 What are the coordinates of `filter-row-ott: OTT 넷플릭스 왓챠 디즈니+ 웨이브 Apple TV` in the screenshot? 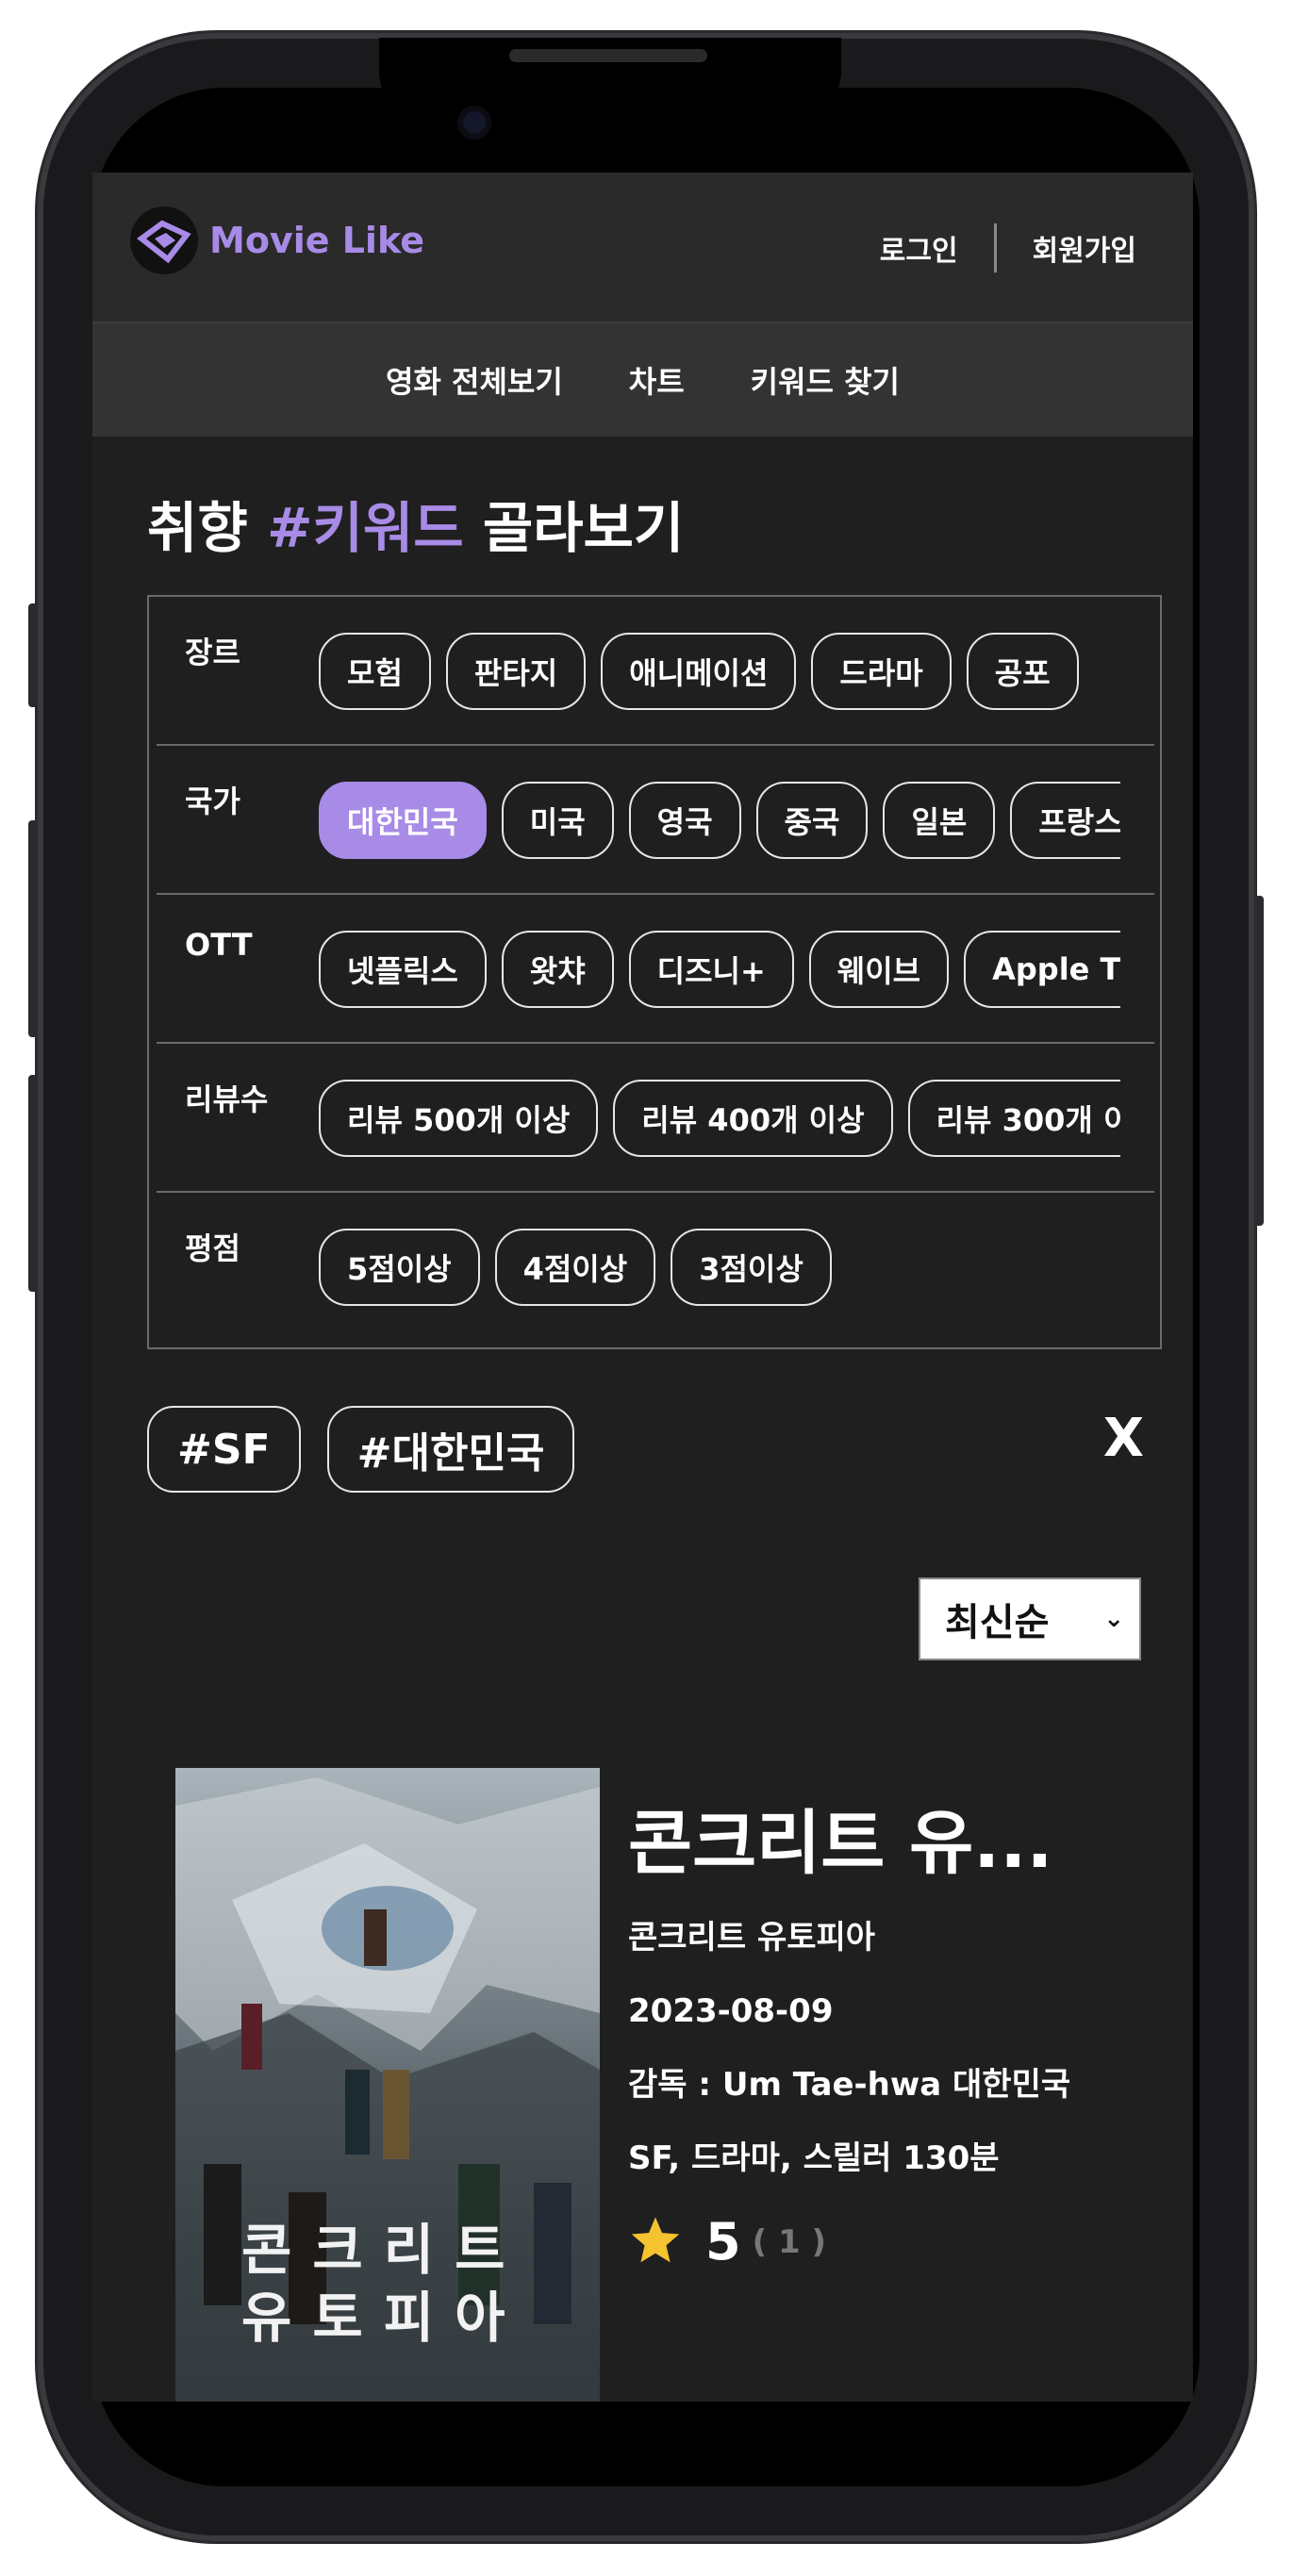 It's located at (655, 969).